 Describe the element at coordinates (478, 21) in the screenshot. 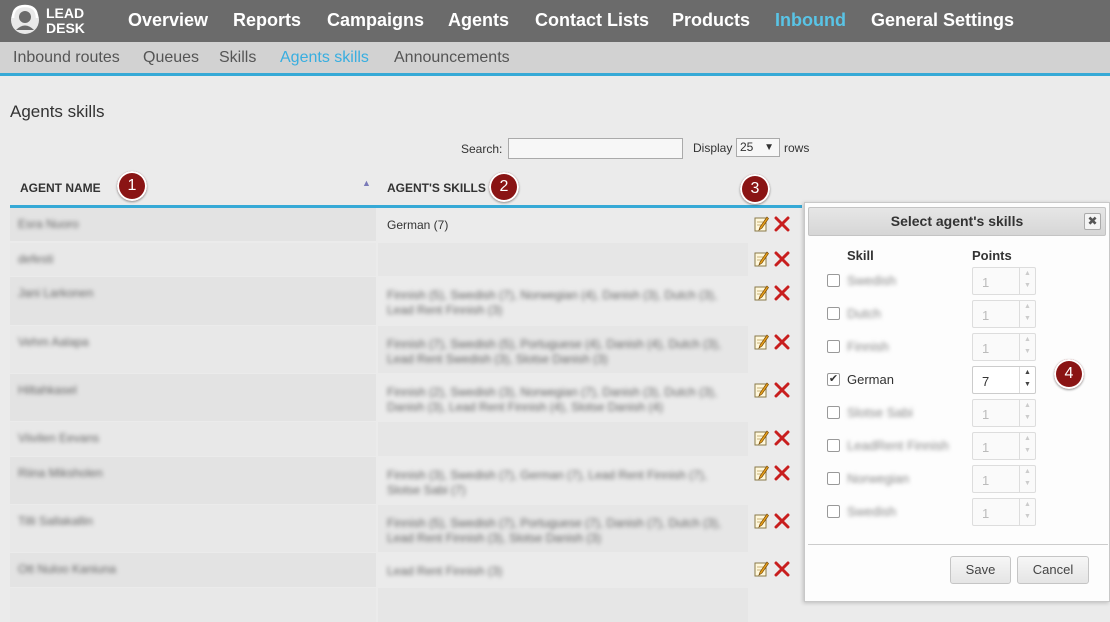

I see `nav-agents: Agents` at that location.